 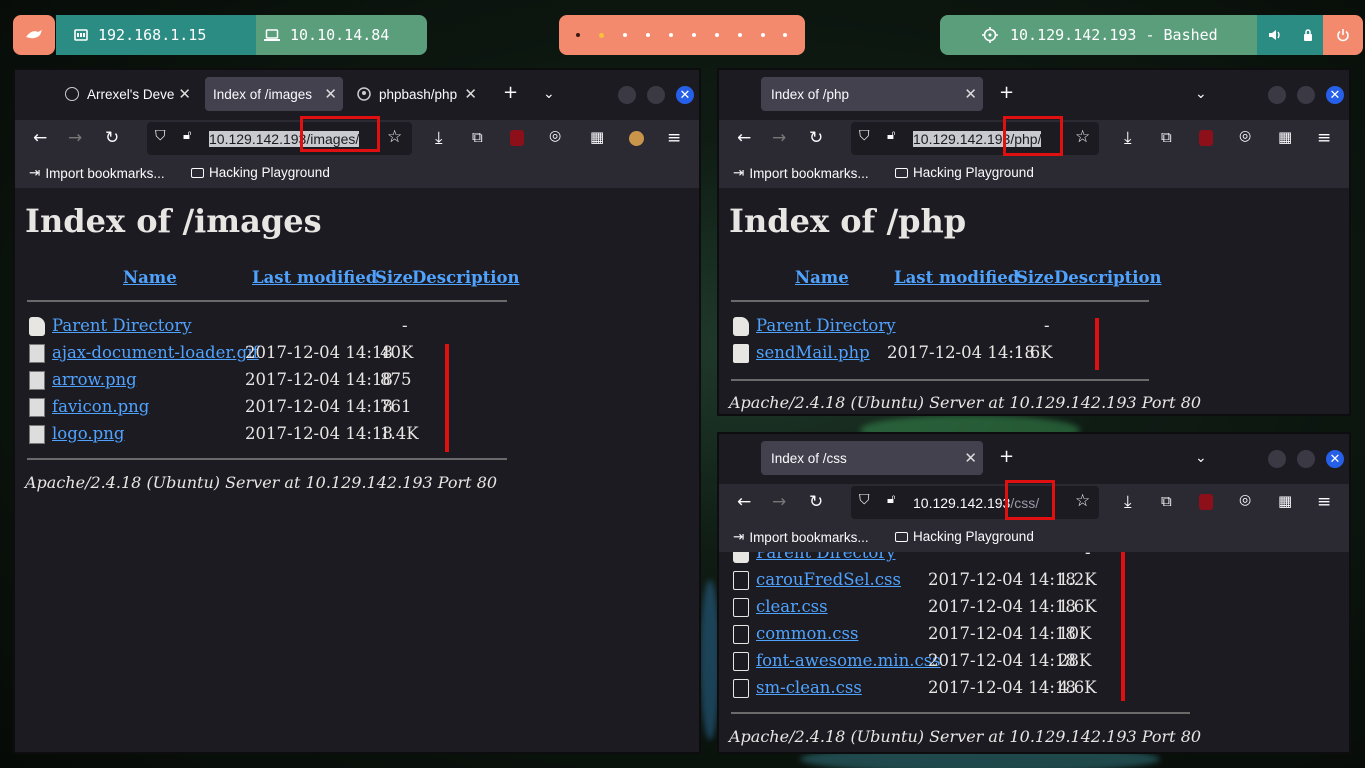 I want to click on volume-icon, so click(x=1275, y=35).